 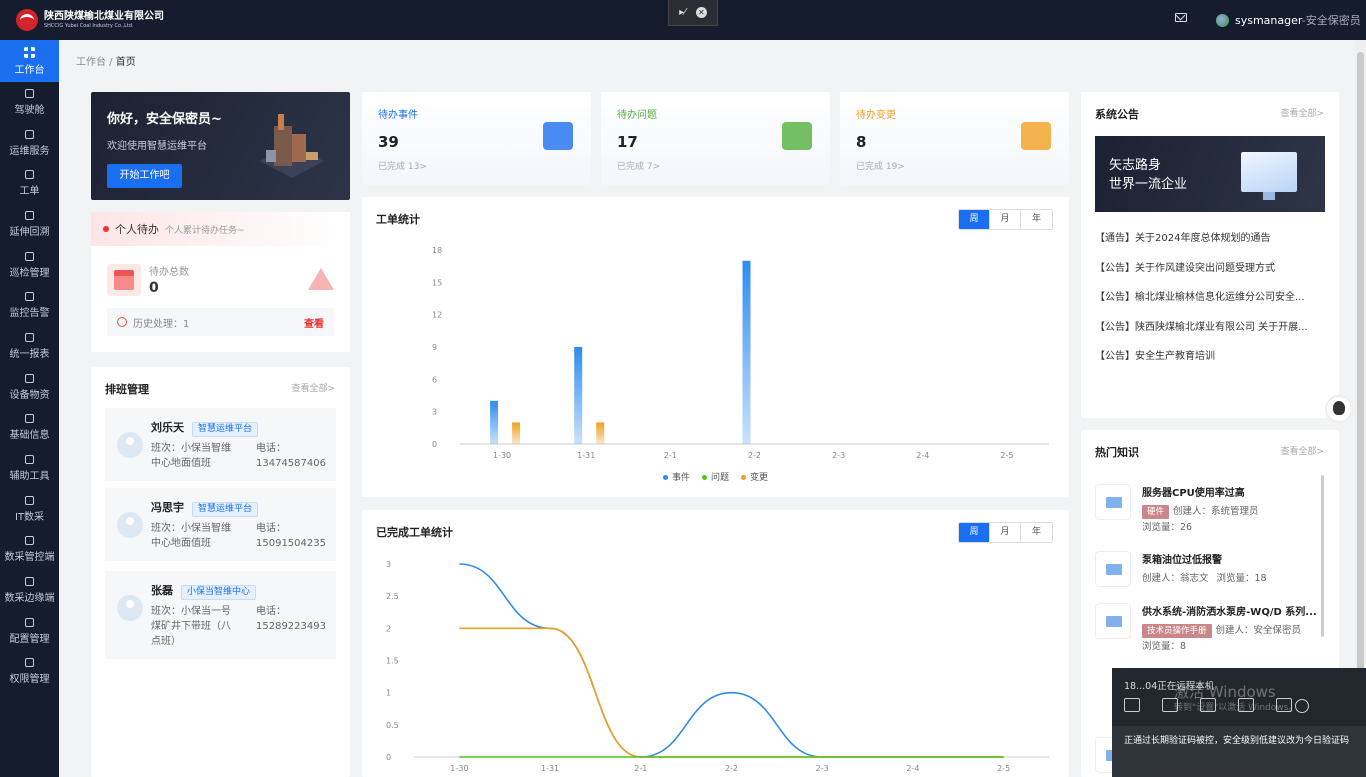 What do you see at coordinates (29, 102) in the screenshot?
I see `sidebar-item-1: 驾驶舱` at bounding box center [29, 102].